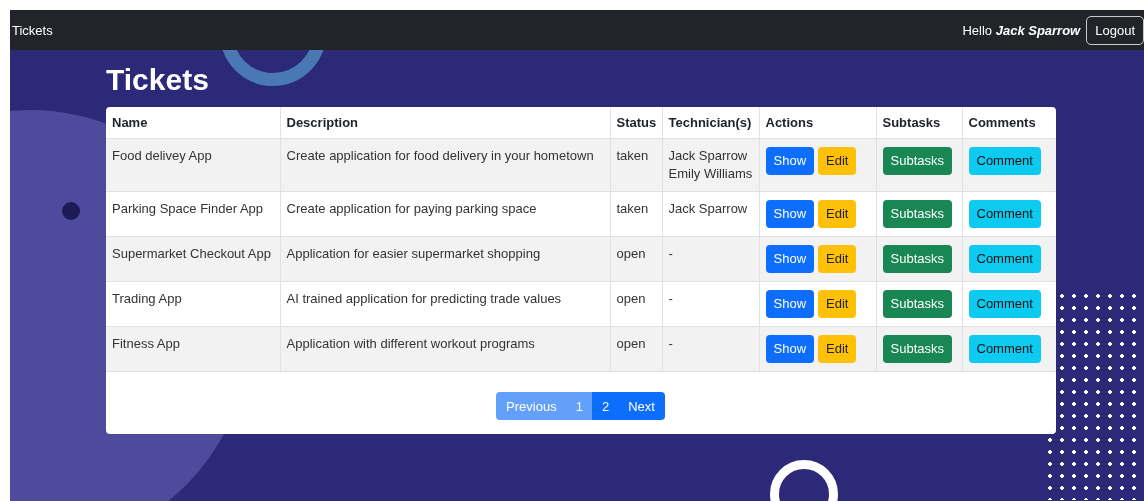  What do you see at coordinates (32, 30) in the screenshot?
I see `brand-link: Tickets` at bounding box center [32, 30].